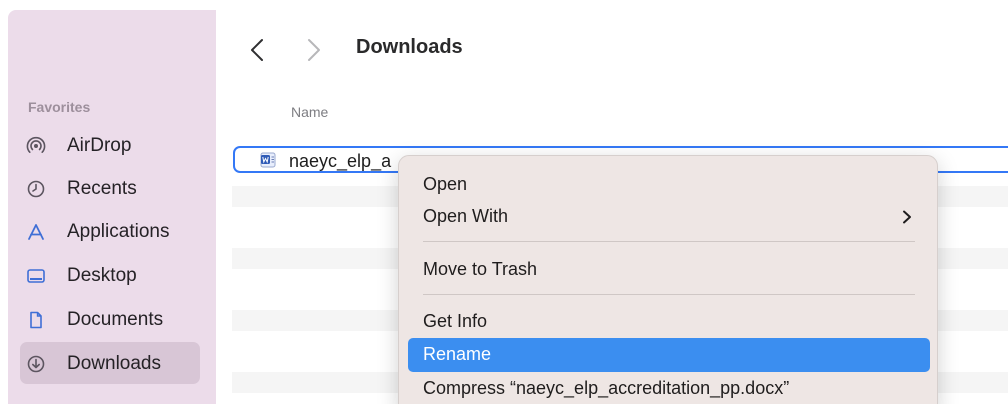 The height and width of the screenshot is (404, 1008). What do you see at coordinates (445, 184) in the screenshot?
I see `menu-item-label: Open` at bounding box center [445, 184].